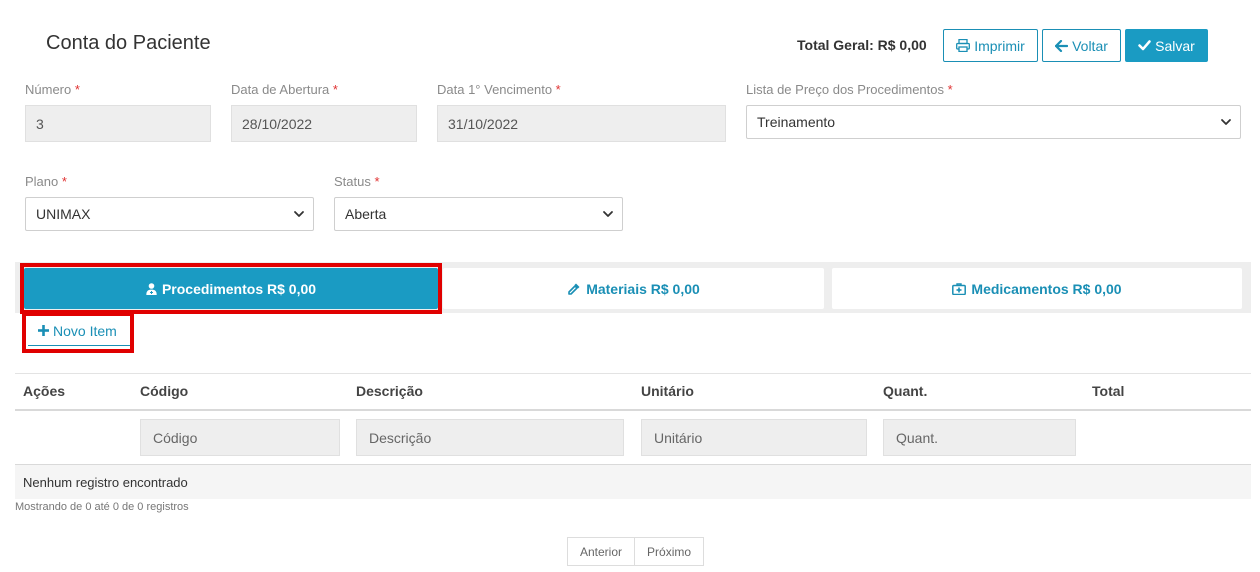 This screenshot has width=1260, height=572. I want to click on column-header-codigo: Código, so click(164, 391).